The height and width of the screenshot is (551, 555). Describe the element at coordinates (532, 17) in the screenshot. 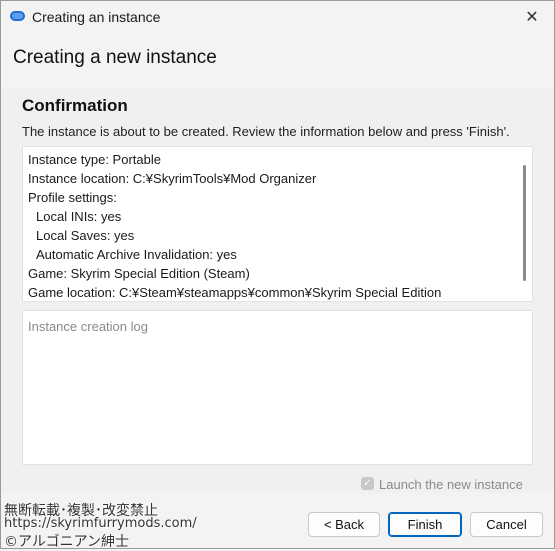

I see `close-icon: ✕` at that location.